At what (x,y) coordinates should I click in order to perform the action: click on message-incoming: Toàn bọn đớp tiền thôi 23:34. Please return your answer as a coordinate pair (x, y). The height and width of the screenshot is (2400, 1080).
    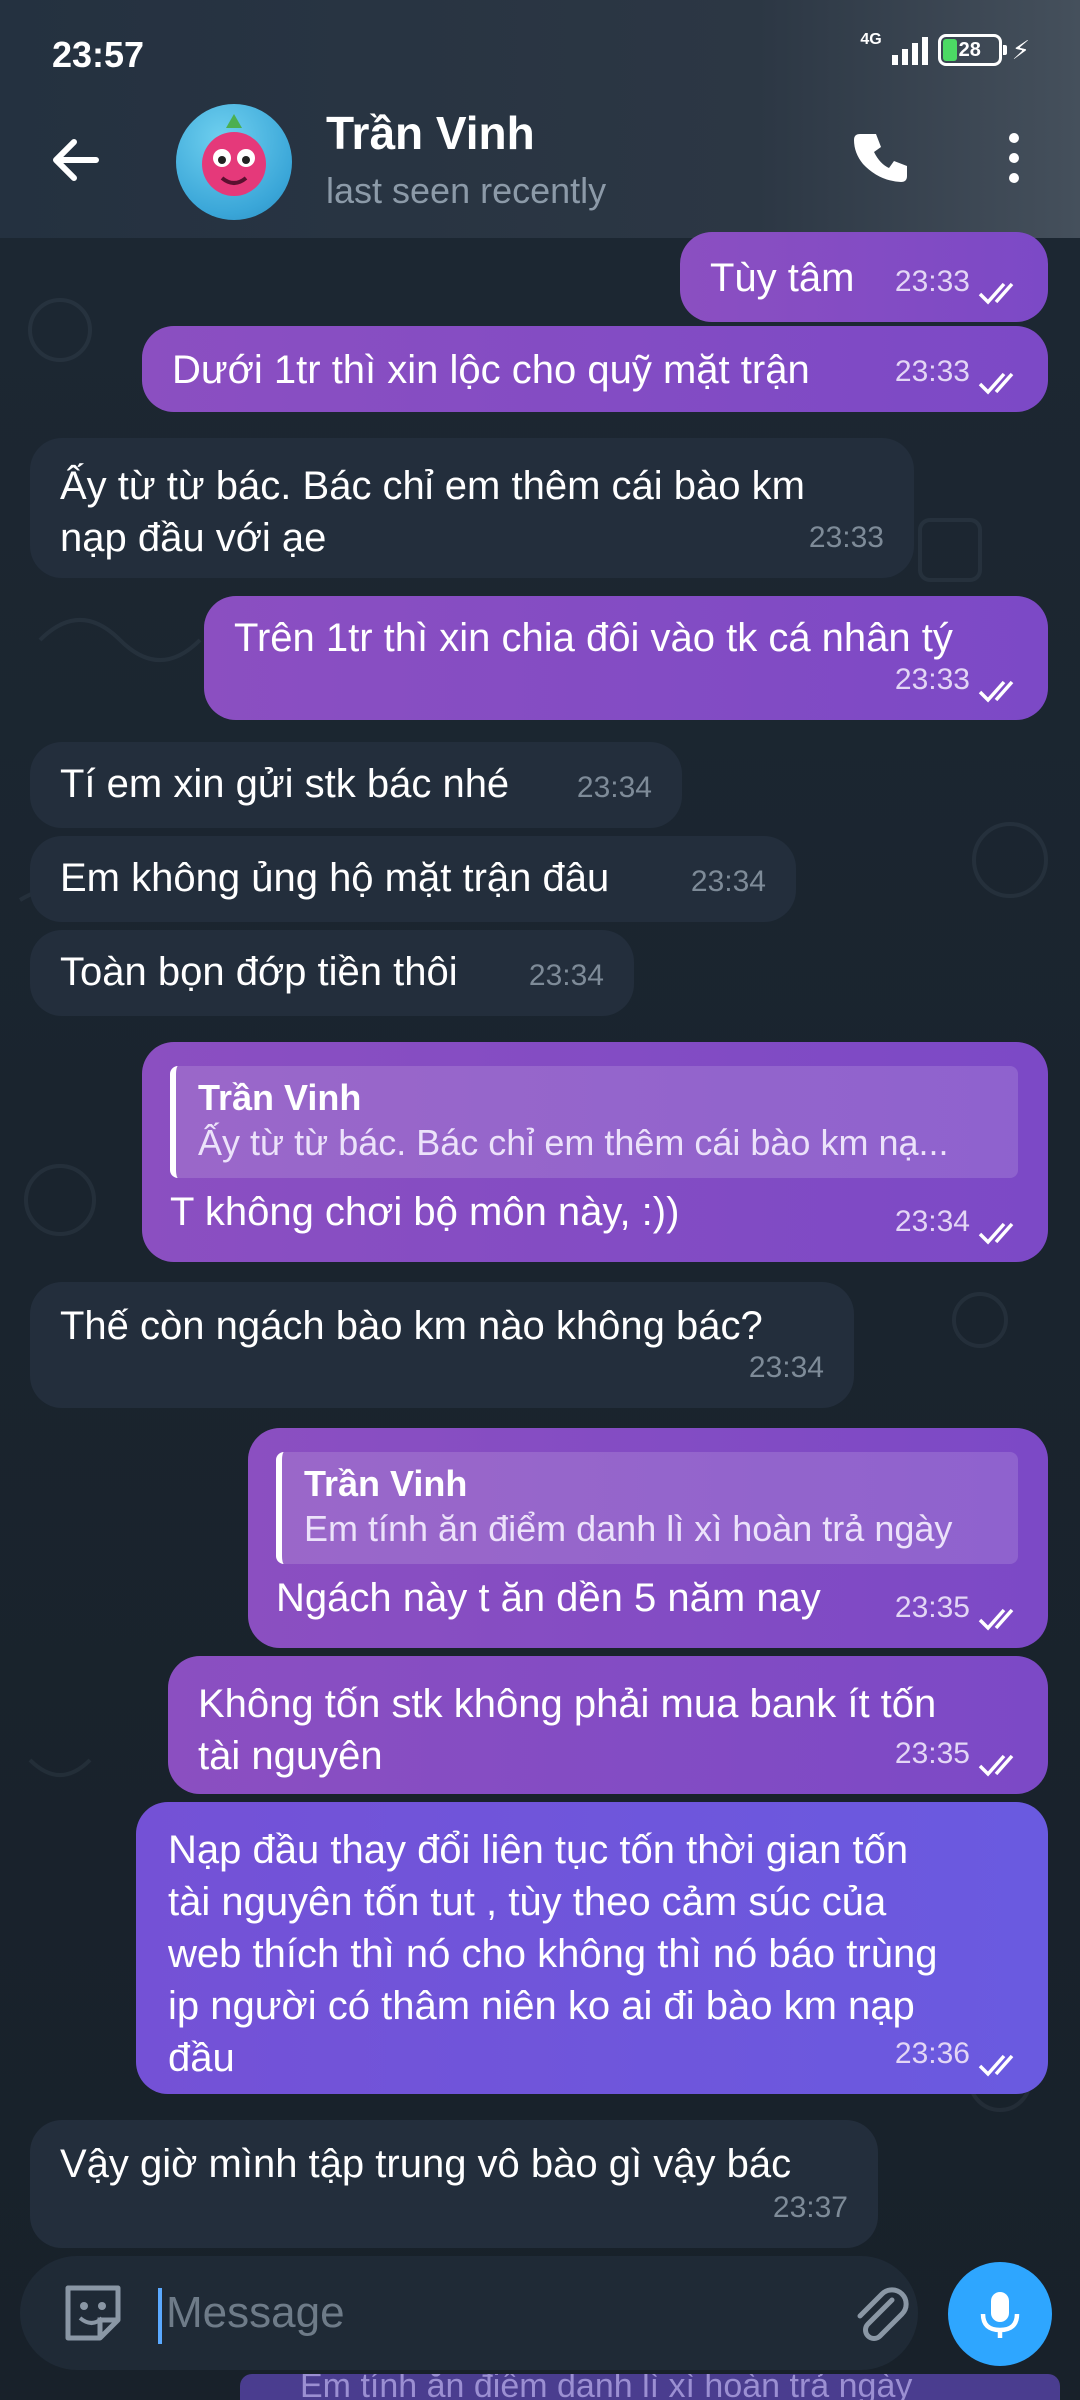
    Looking at the image, I should click on (332, 973).